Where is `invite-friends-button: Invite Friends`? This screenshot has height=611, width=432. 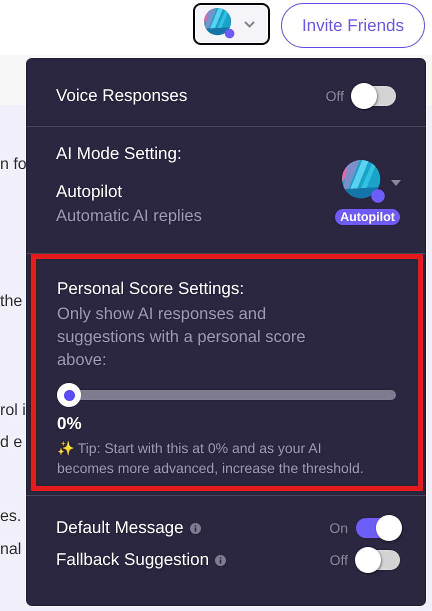
invite-friends-button: Invite Friends is located at coordinates (352, 25).